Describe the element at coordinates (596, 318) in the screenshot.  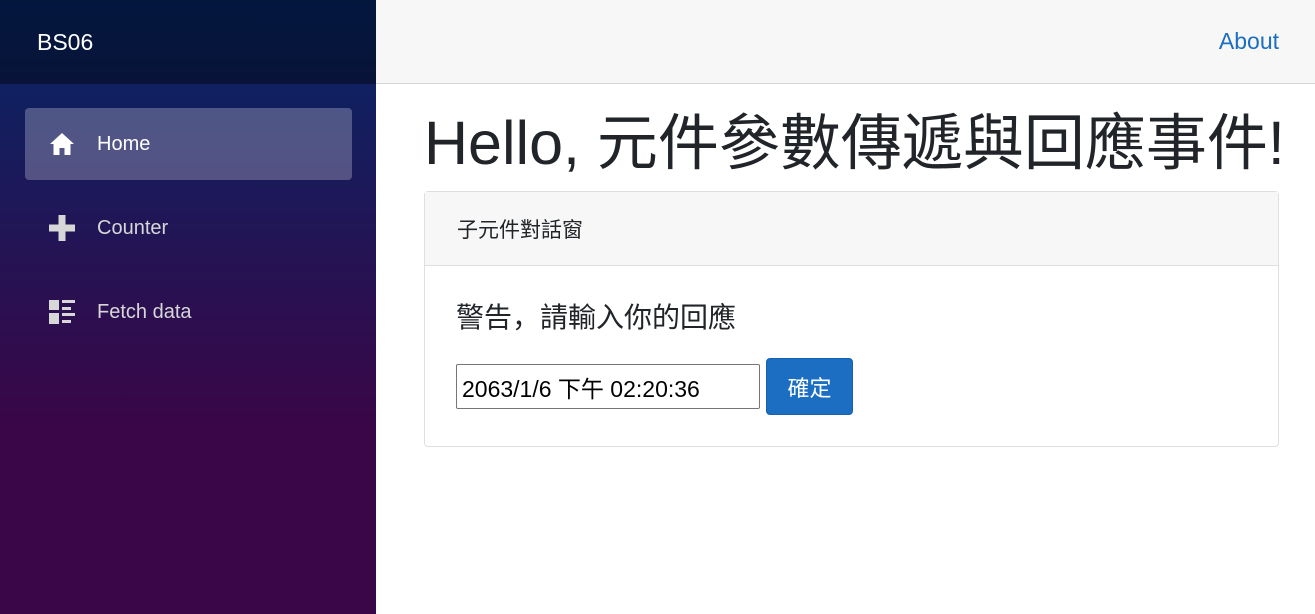
I see `card-message: 警告，請輸入你的回應` at that location.